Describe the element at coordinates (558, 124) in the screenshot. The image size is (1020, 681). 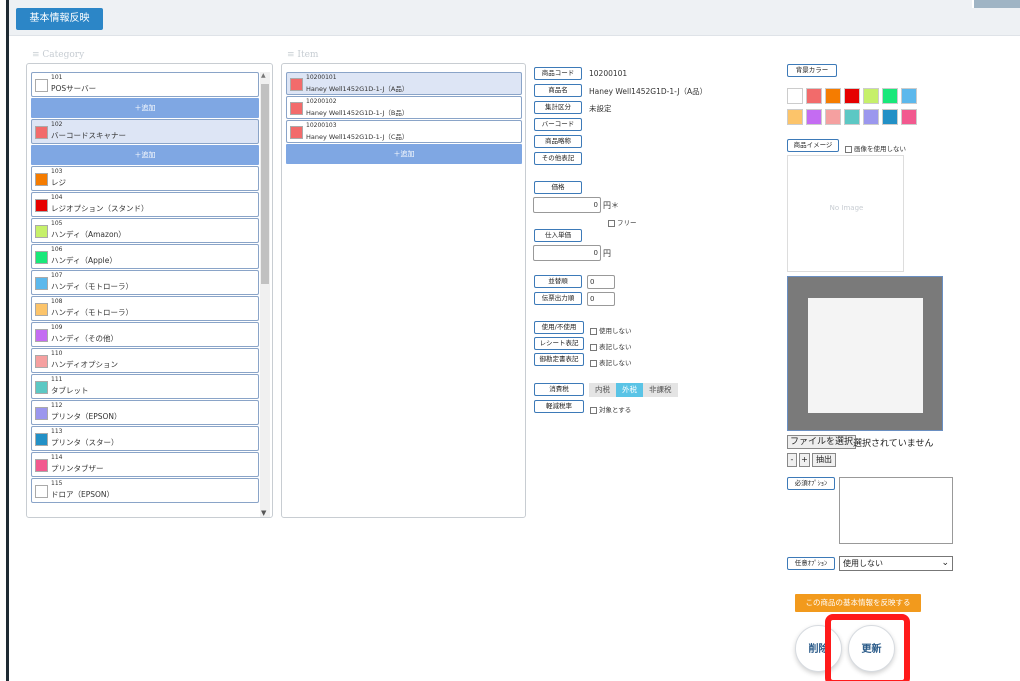
I see `barcode-label: バーコード` at that location.